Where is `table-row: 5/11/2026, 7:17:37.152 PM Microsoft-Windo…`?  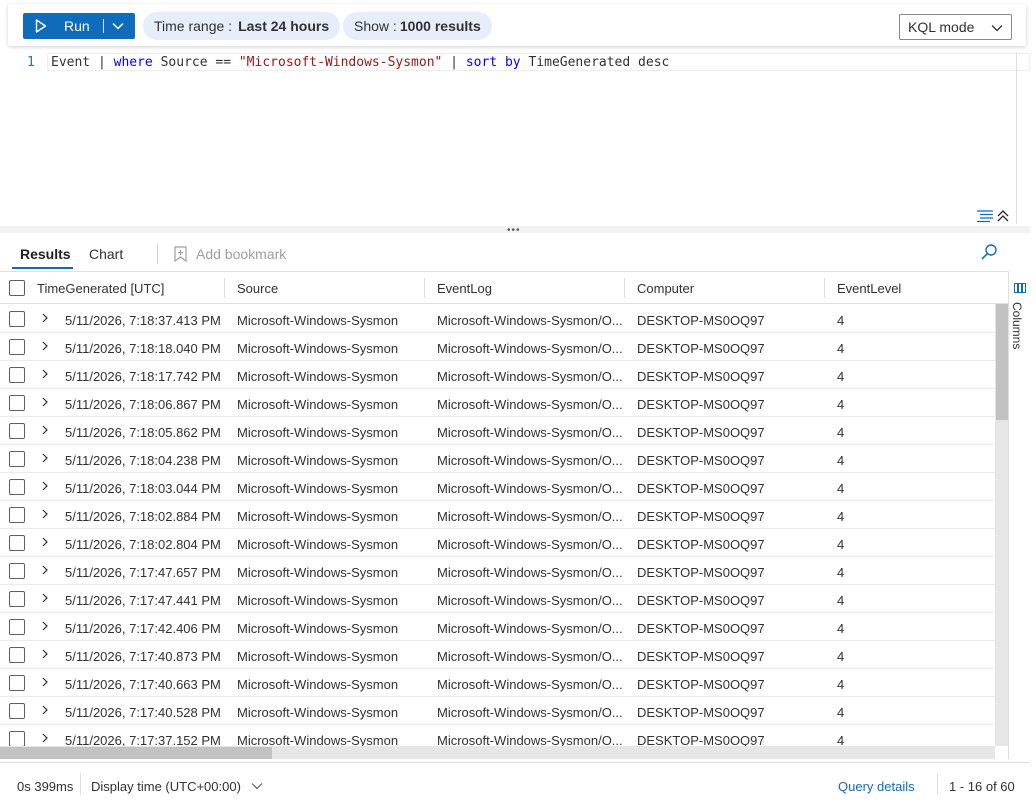 table-row: 5/11/2026, 7:17:37.152 PM Microsoft-Windo… is located at coordinates (497, 735).